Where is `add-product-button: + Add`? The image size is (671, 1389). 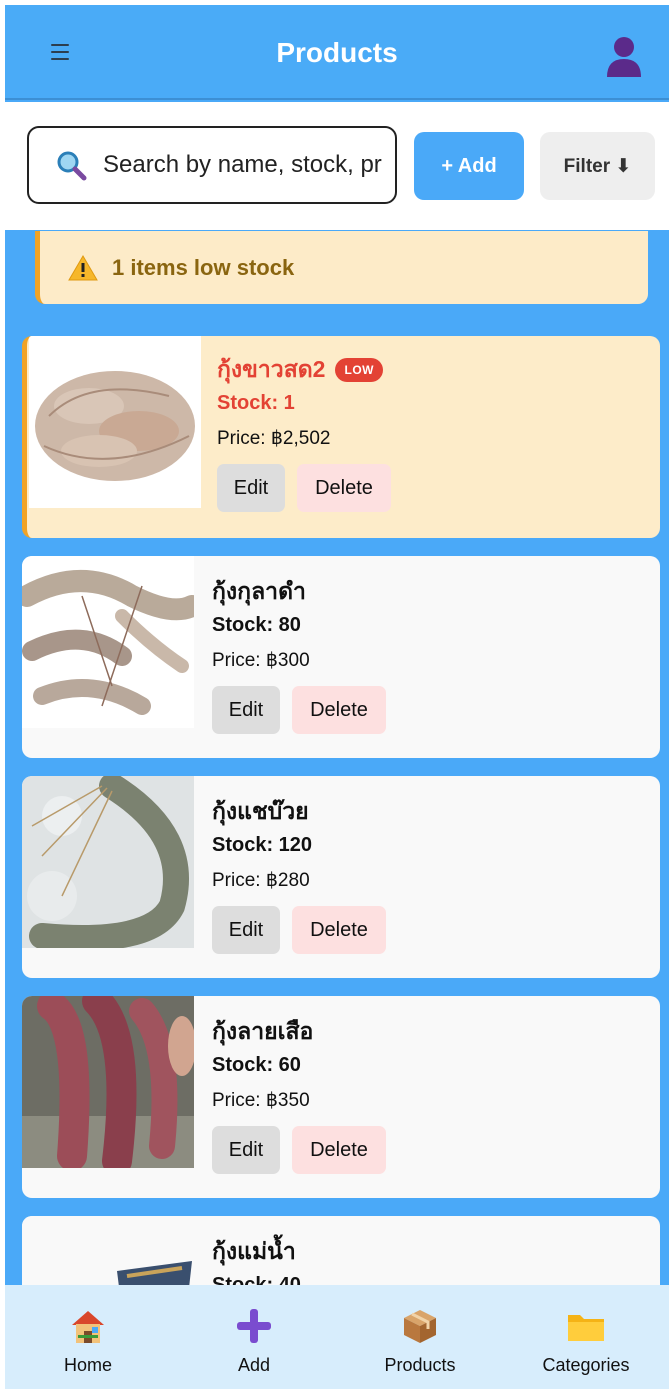 add-product-button: + Add is located at coordinates (469, 166).